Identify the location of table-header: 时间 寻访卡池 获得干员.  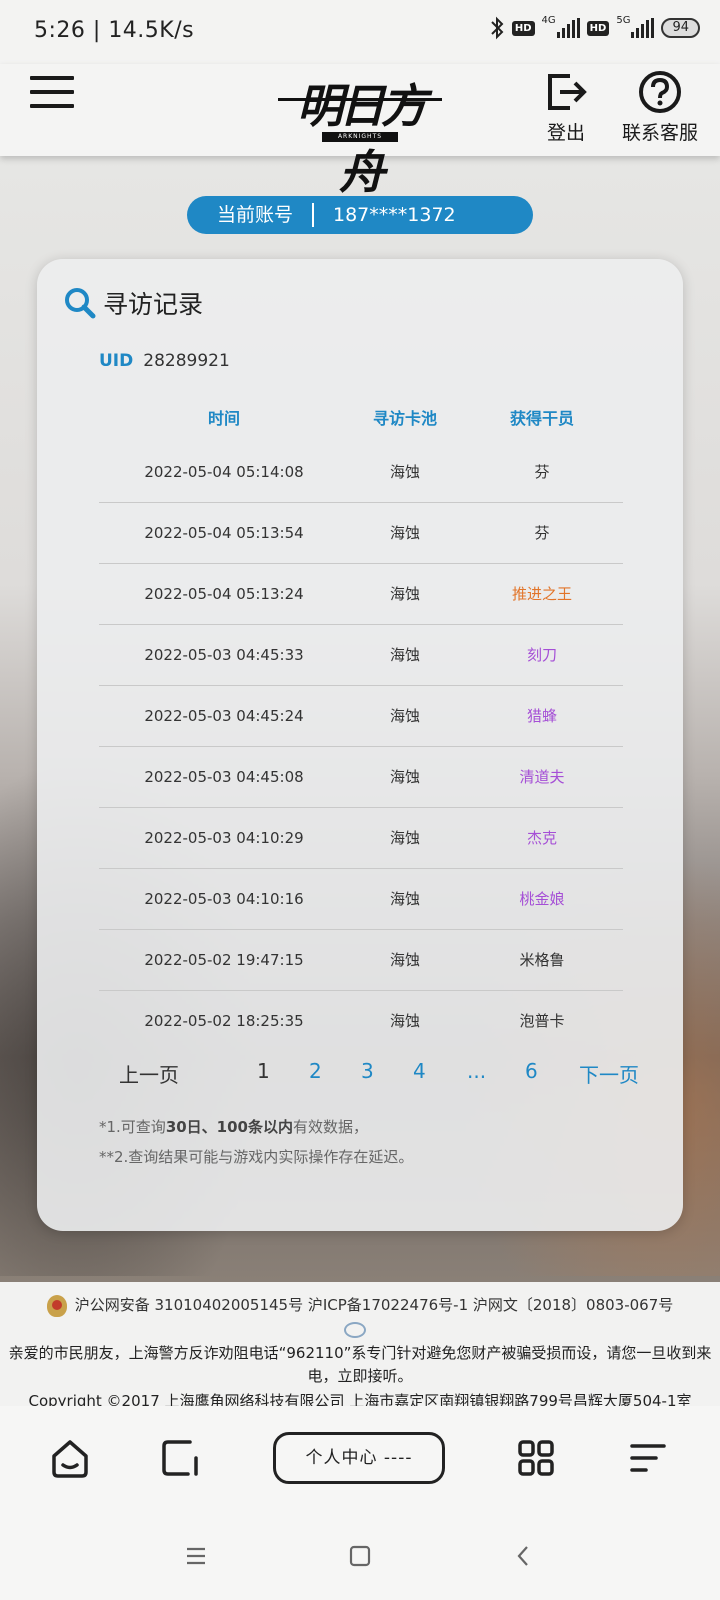
(361, 419).